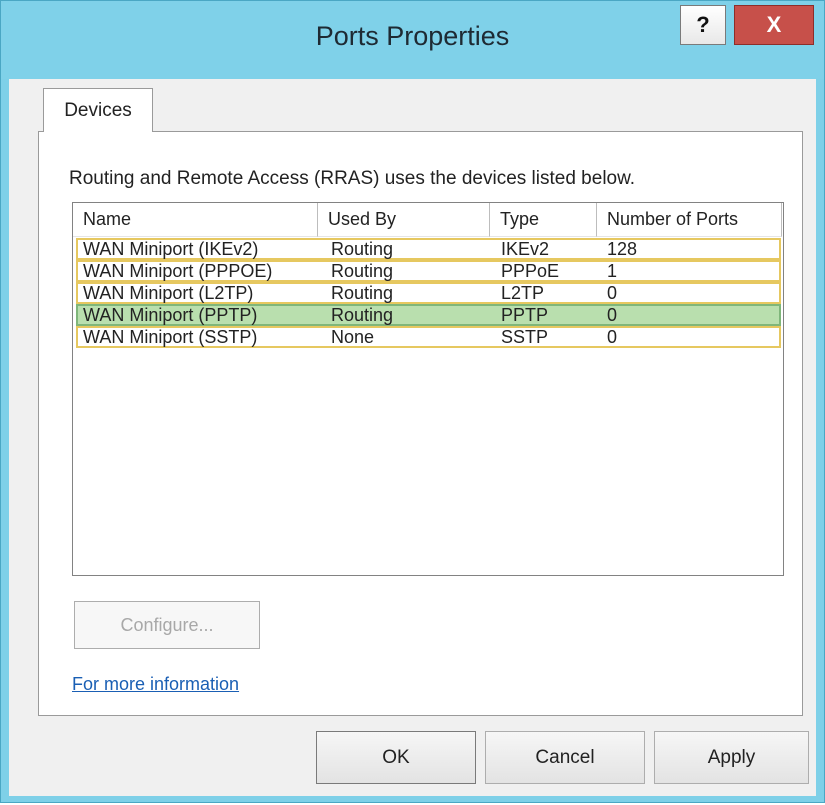  I want to click on cell-ports: 128, so click(622, 249).